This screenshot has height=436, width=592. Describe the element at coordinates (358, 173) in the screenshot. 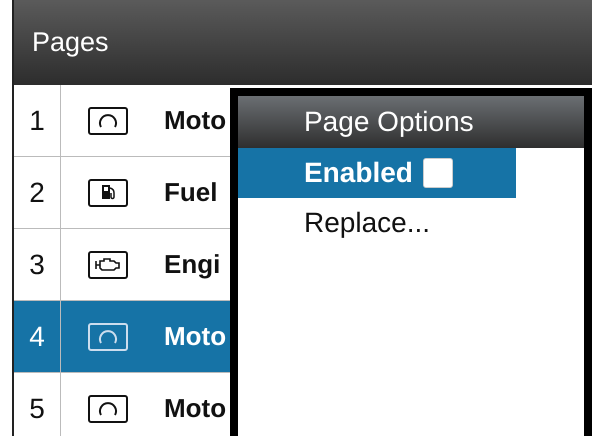

I see `menu-item-label: Enabled` at that location.